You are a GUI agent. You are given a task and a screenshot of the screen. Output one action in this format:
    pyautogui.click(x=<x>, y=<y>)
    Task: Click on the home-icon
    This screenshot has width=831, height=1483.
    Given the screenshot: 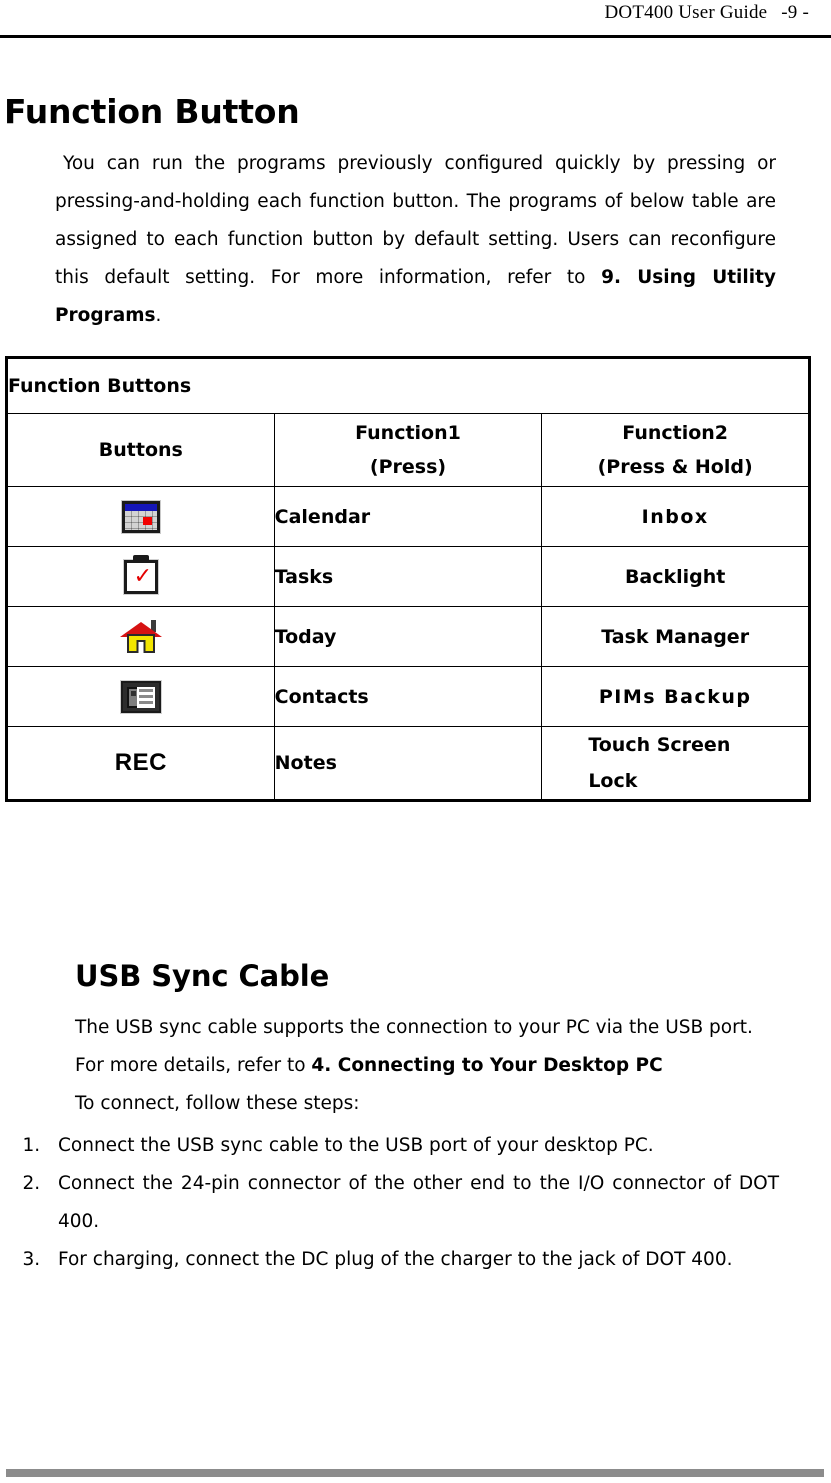 What is the action you would take?
    pyautogui.click(x=140, y=636)
    